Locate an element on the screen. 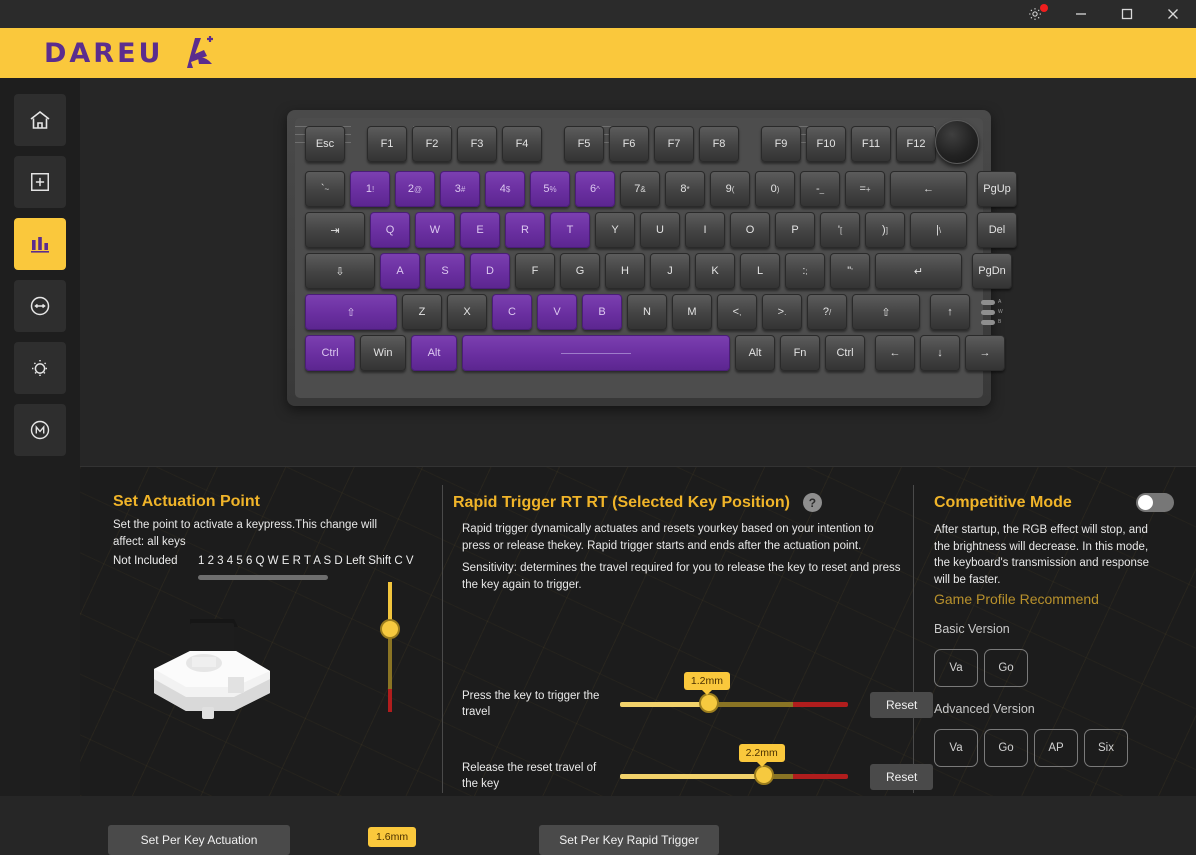 This screenshot has width=1196, height=855. maximize-button is located at coordinates (1127, 14).